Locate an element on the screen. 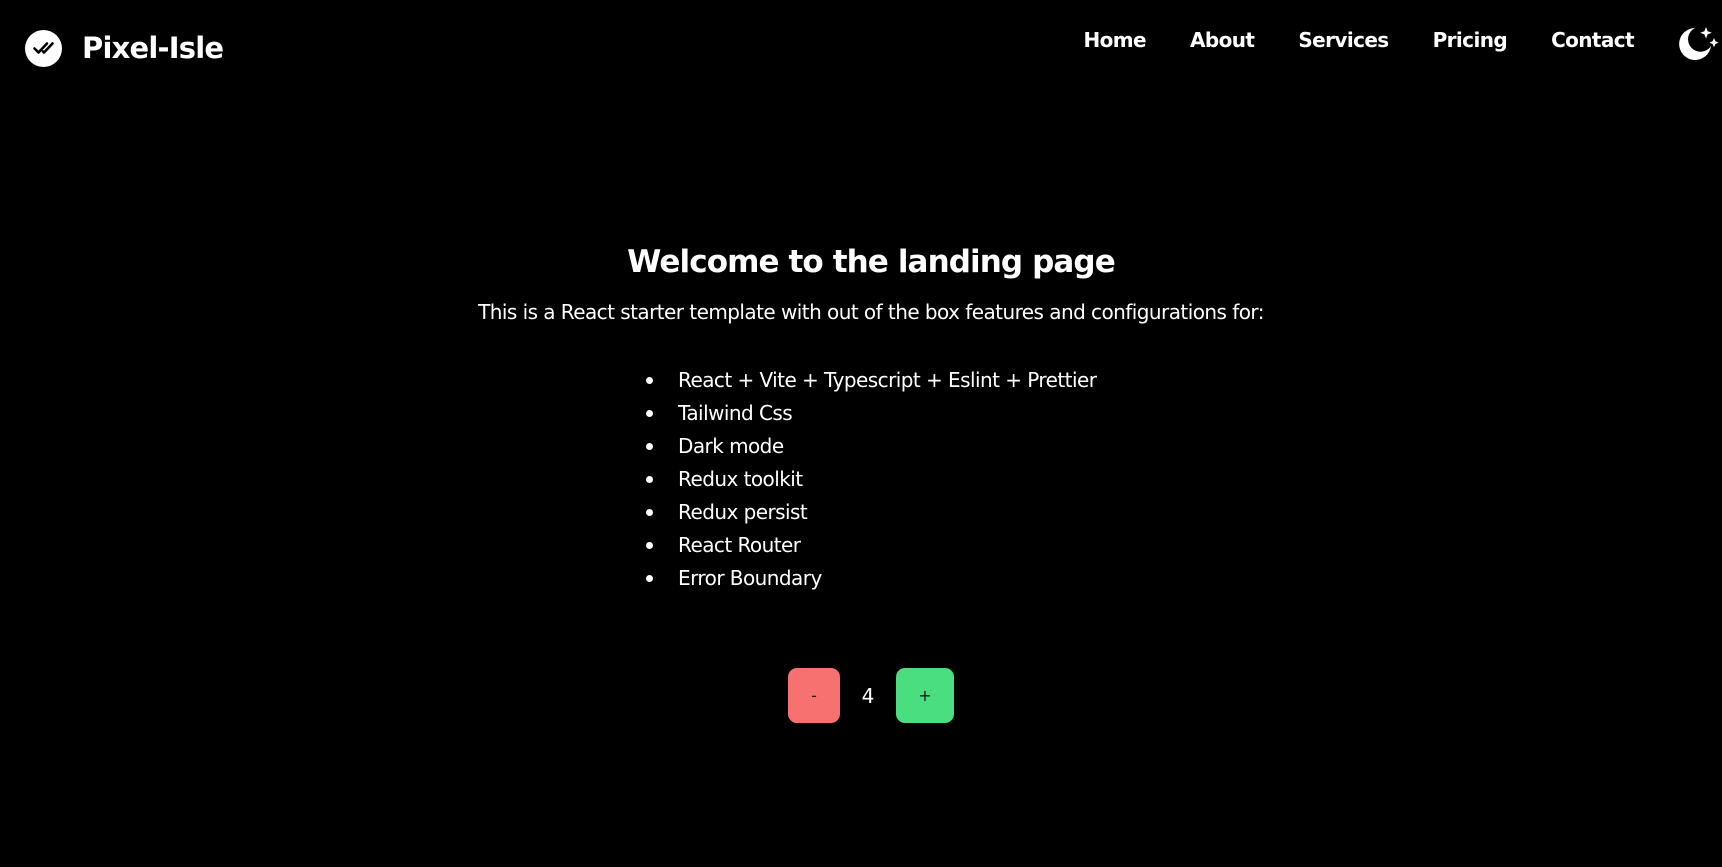 This screenshot has height=867, width=1722. list-item: Error Boundary is located at coordinates (871, 578).